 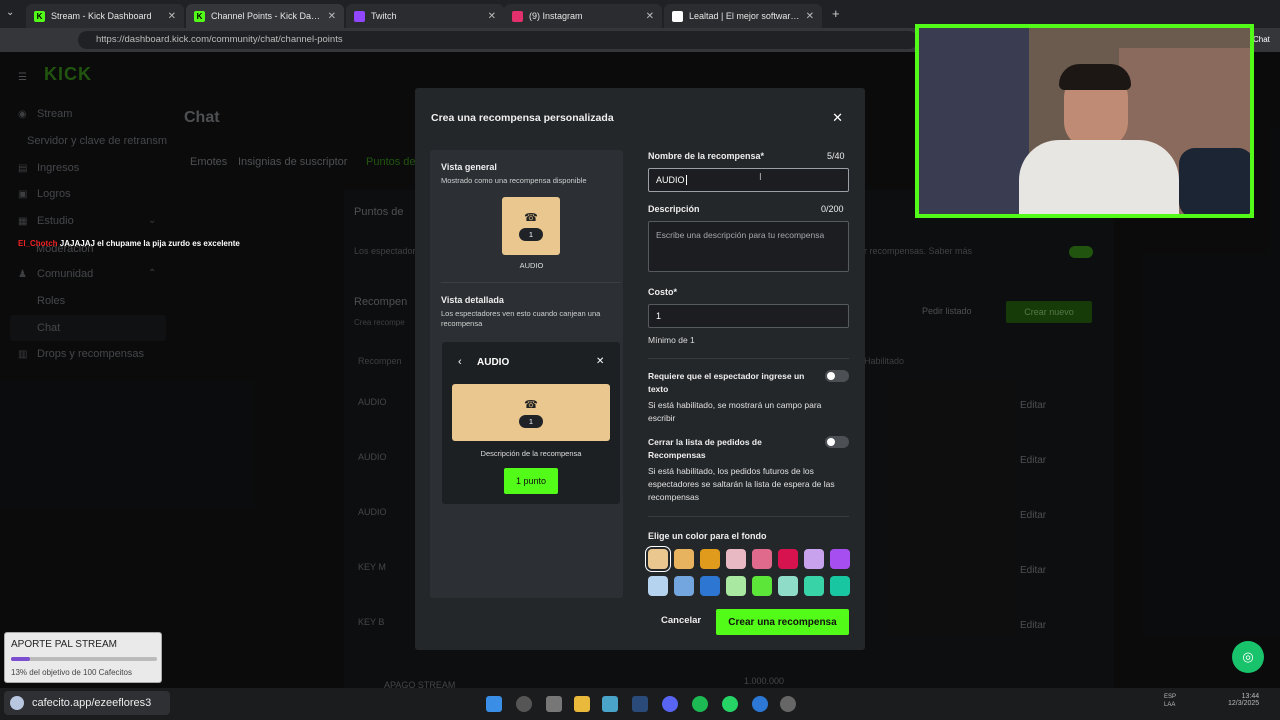 What do you see at coordinates (1095, 77) in the screenshot?
I see `person-hair` at bounding box center [1095, 77].